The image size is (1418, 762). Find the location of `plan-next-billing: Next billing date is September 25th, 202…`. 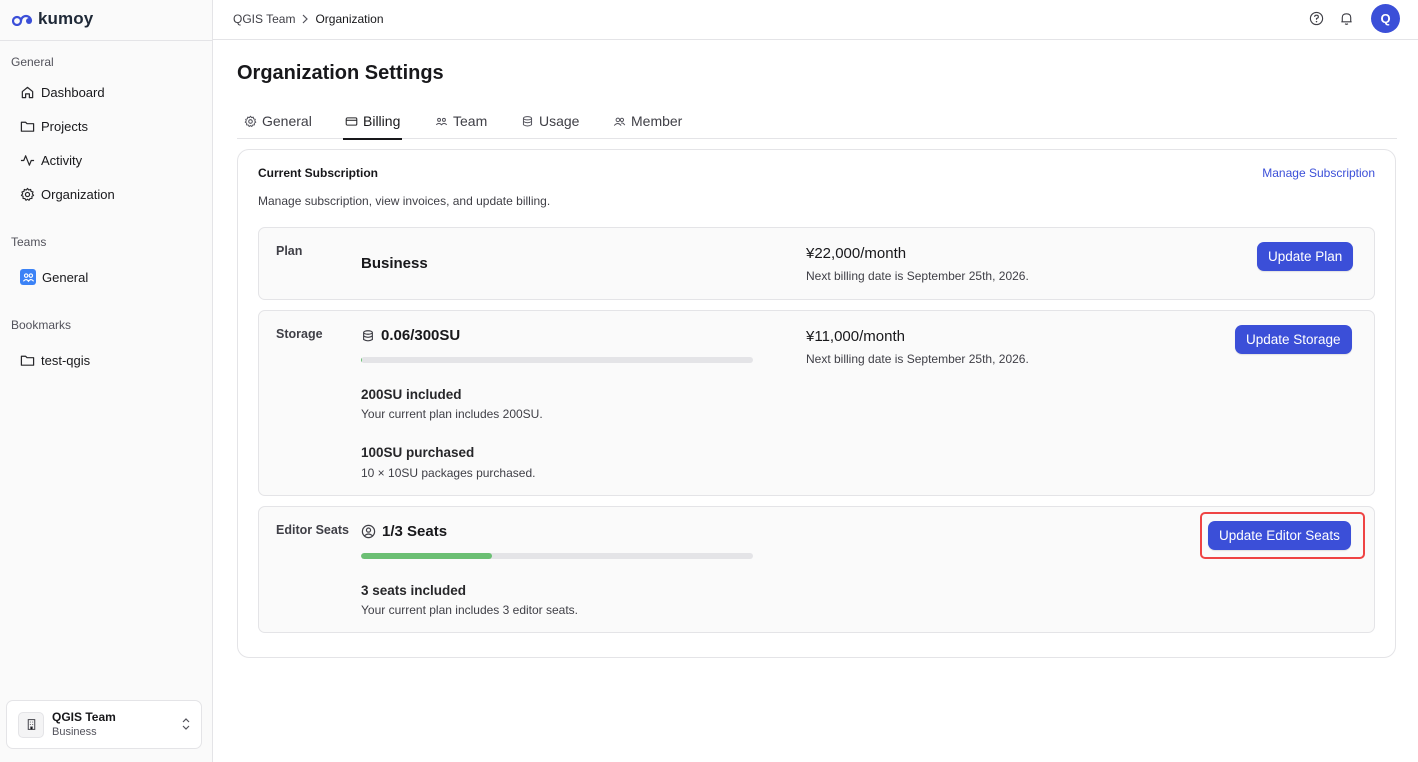

plan-next-billing: Next billing date is September 25th, 202… is located at coordinates (917, 276).